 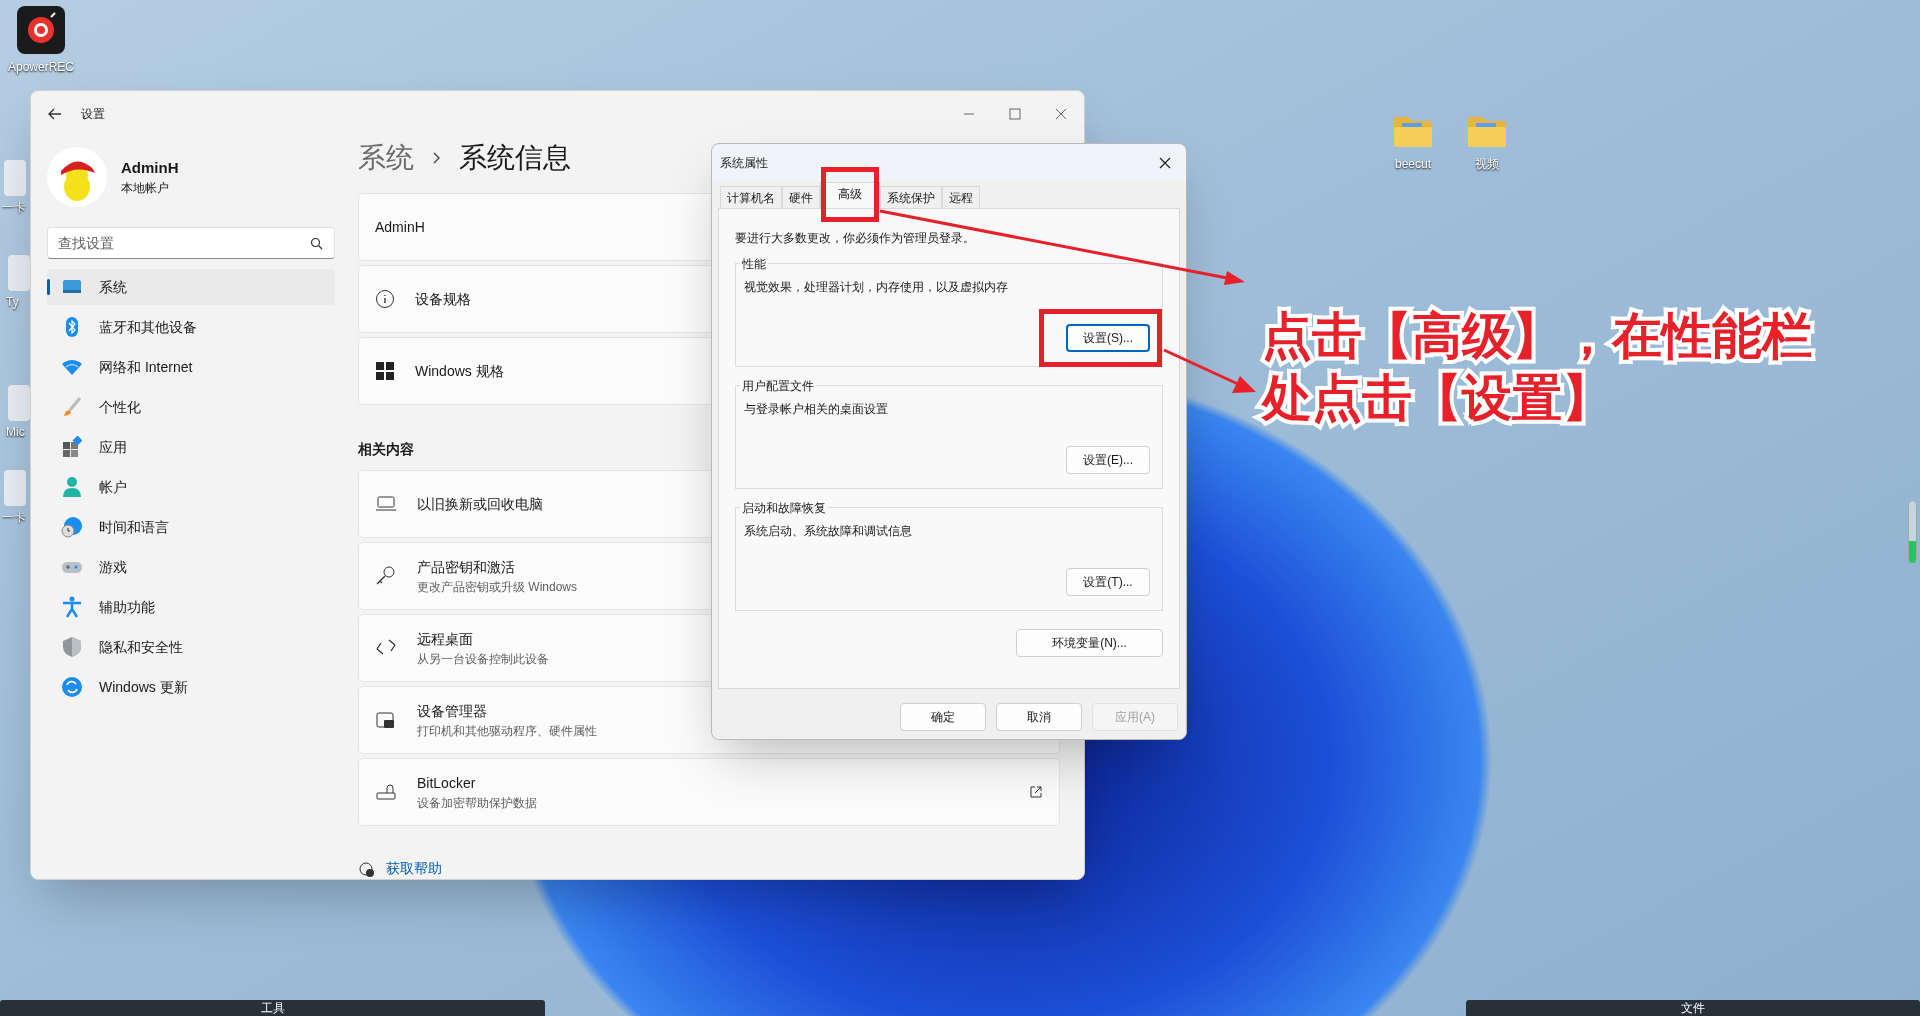 I want to click on help-link: 获取帮助, so click(x=414, y=868).